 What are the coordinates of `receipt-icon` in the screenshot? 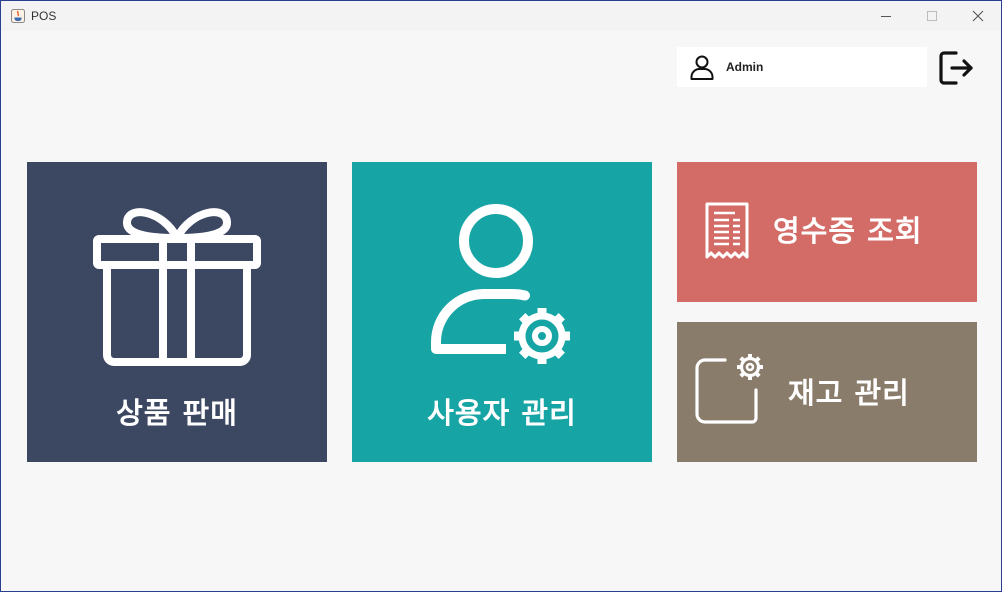 It's located at (727, 230).